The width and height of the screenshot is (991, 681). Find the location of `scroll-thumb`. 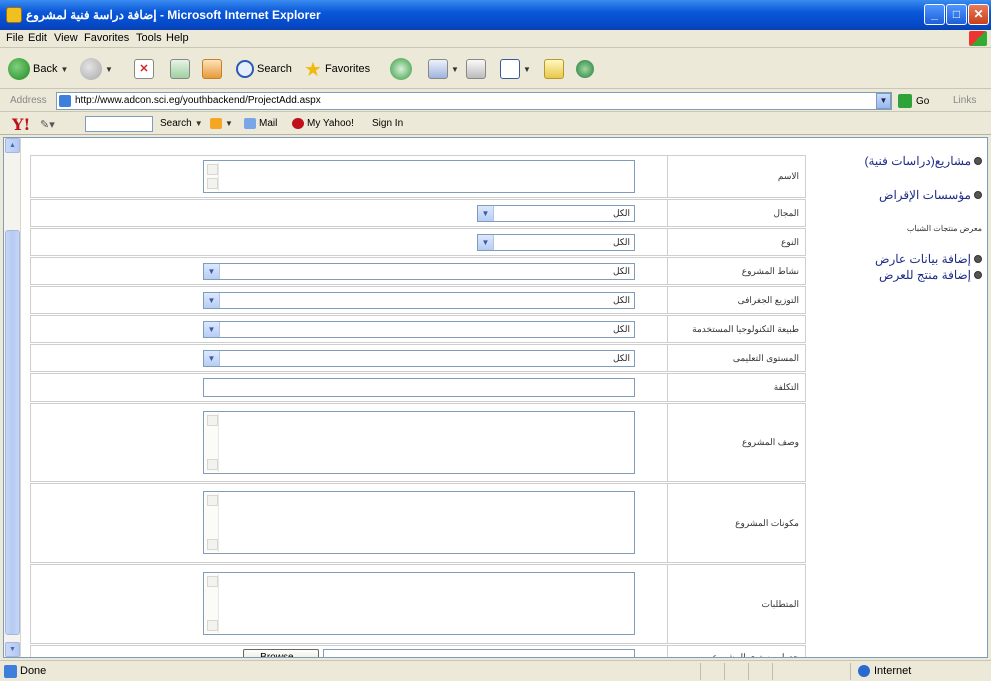

scroll-thumb is located at coordinates (12, 432).